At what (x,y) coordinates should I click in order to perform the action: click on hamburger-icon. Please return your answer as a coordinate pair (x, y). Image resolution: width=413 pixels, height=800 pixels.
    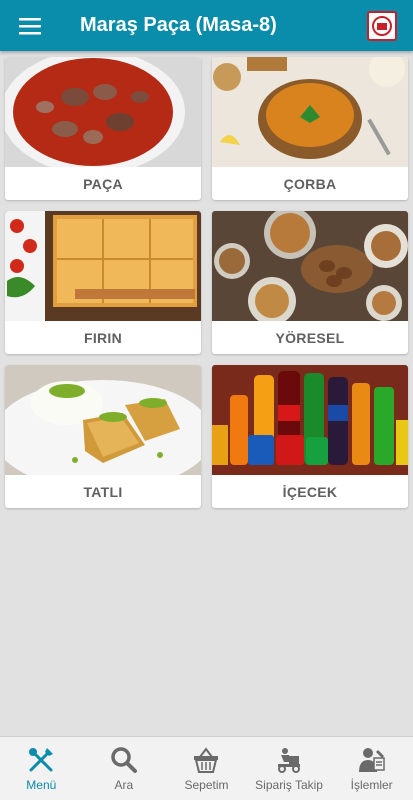
    Looking at the image, I should click on (30, 25).